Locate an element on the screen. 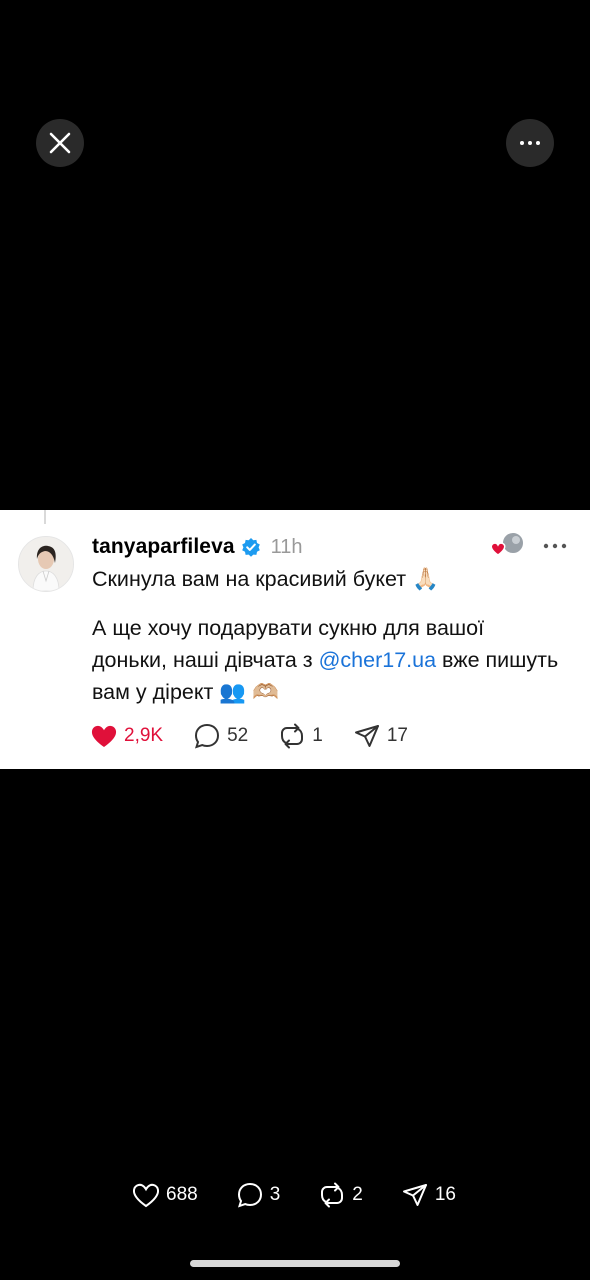 The image size is (590, 1280). post-actions: 2,9K 52 1 17 is located at coordinates (264, 736).